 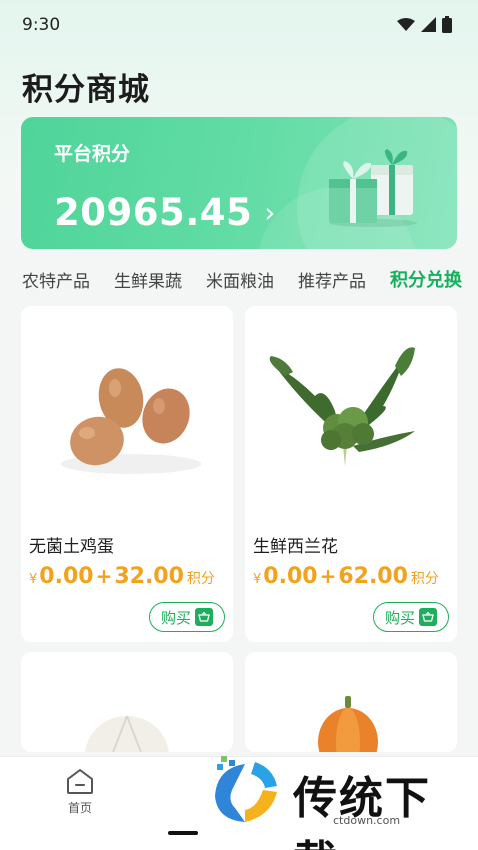 I want to click on status-icons, so click(x=424, y=24).